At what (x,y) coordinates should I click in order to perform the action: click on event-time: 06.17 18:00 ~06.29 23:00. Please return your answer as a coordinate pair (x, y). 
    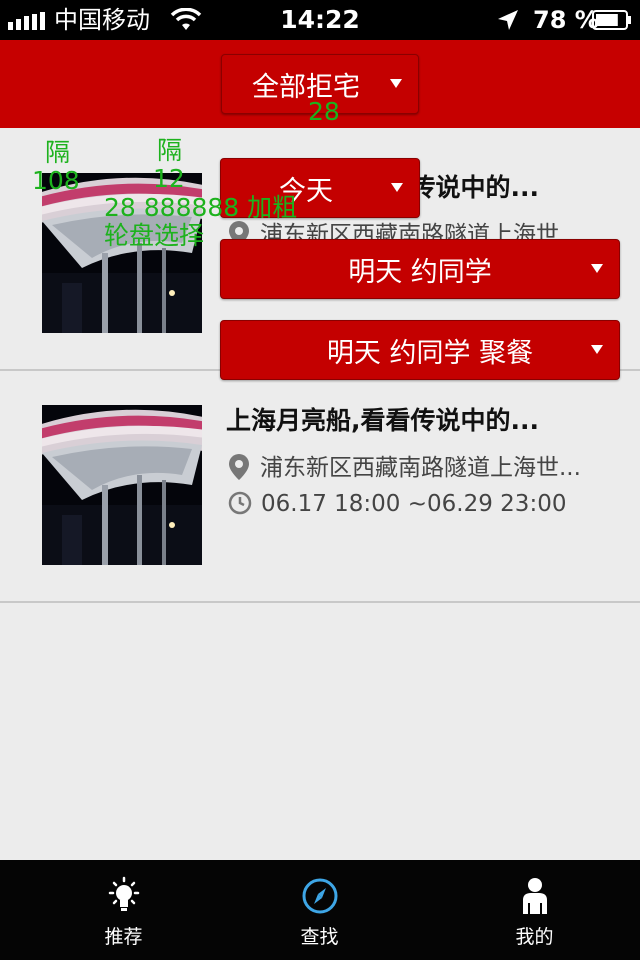
    Looking at the image, I should click on (397, 504).